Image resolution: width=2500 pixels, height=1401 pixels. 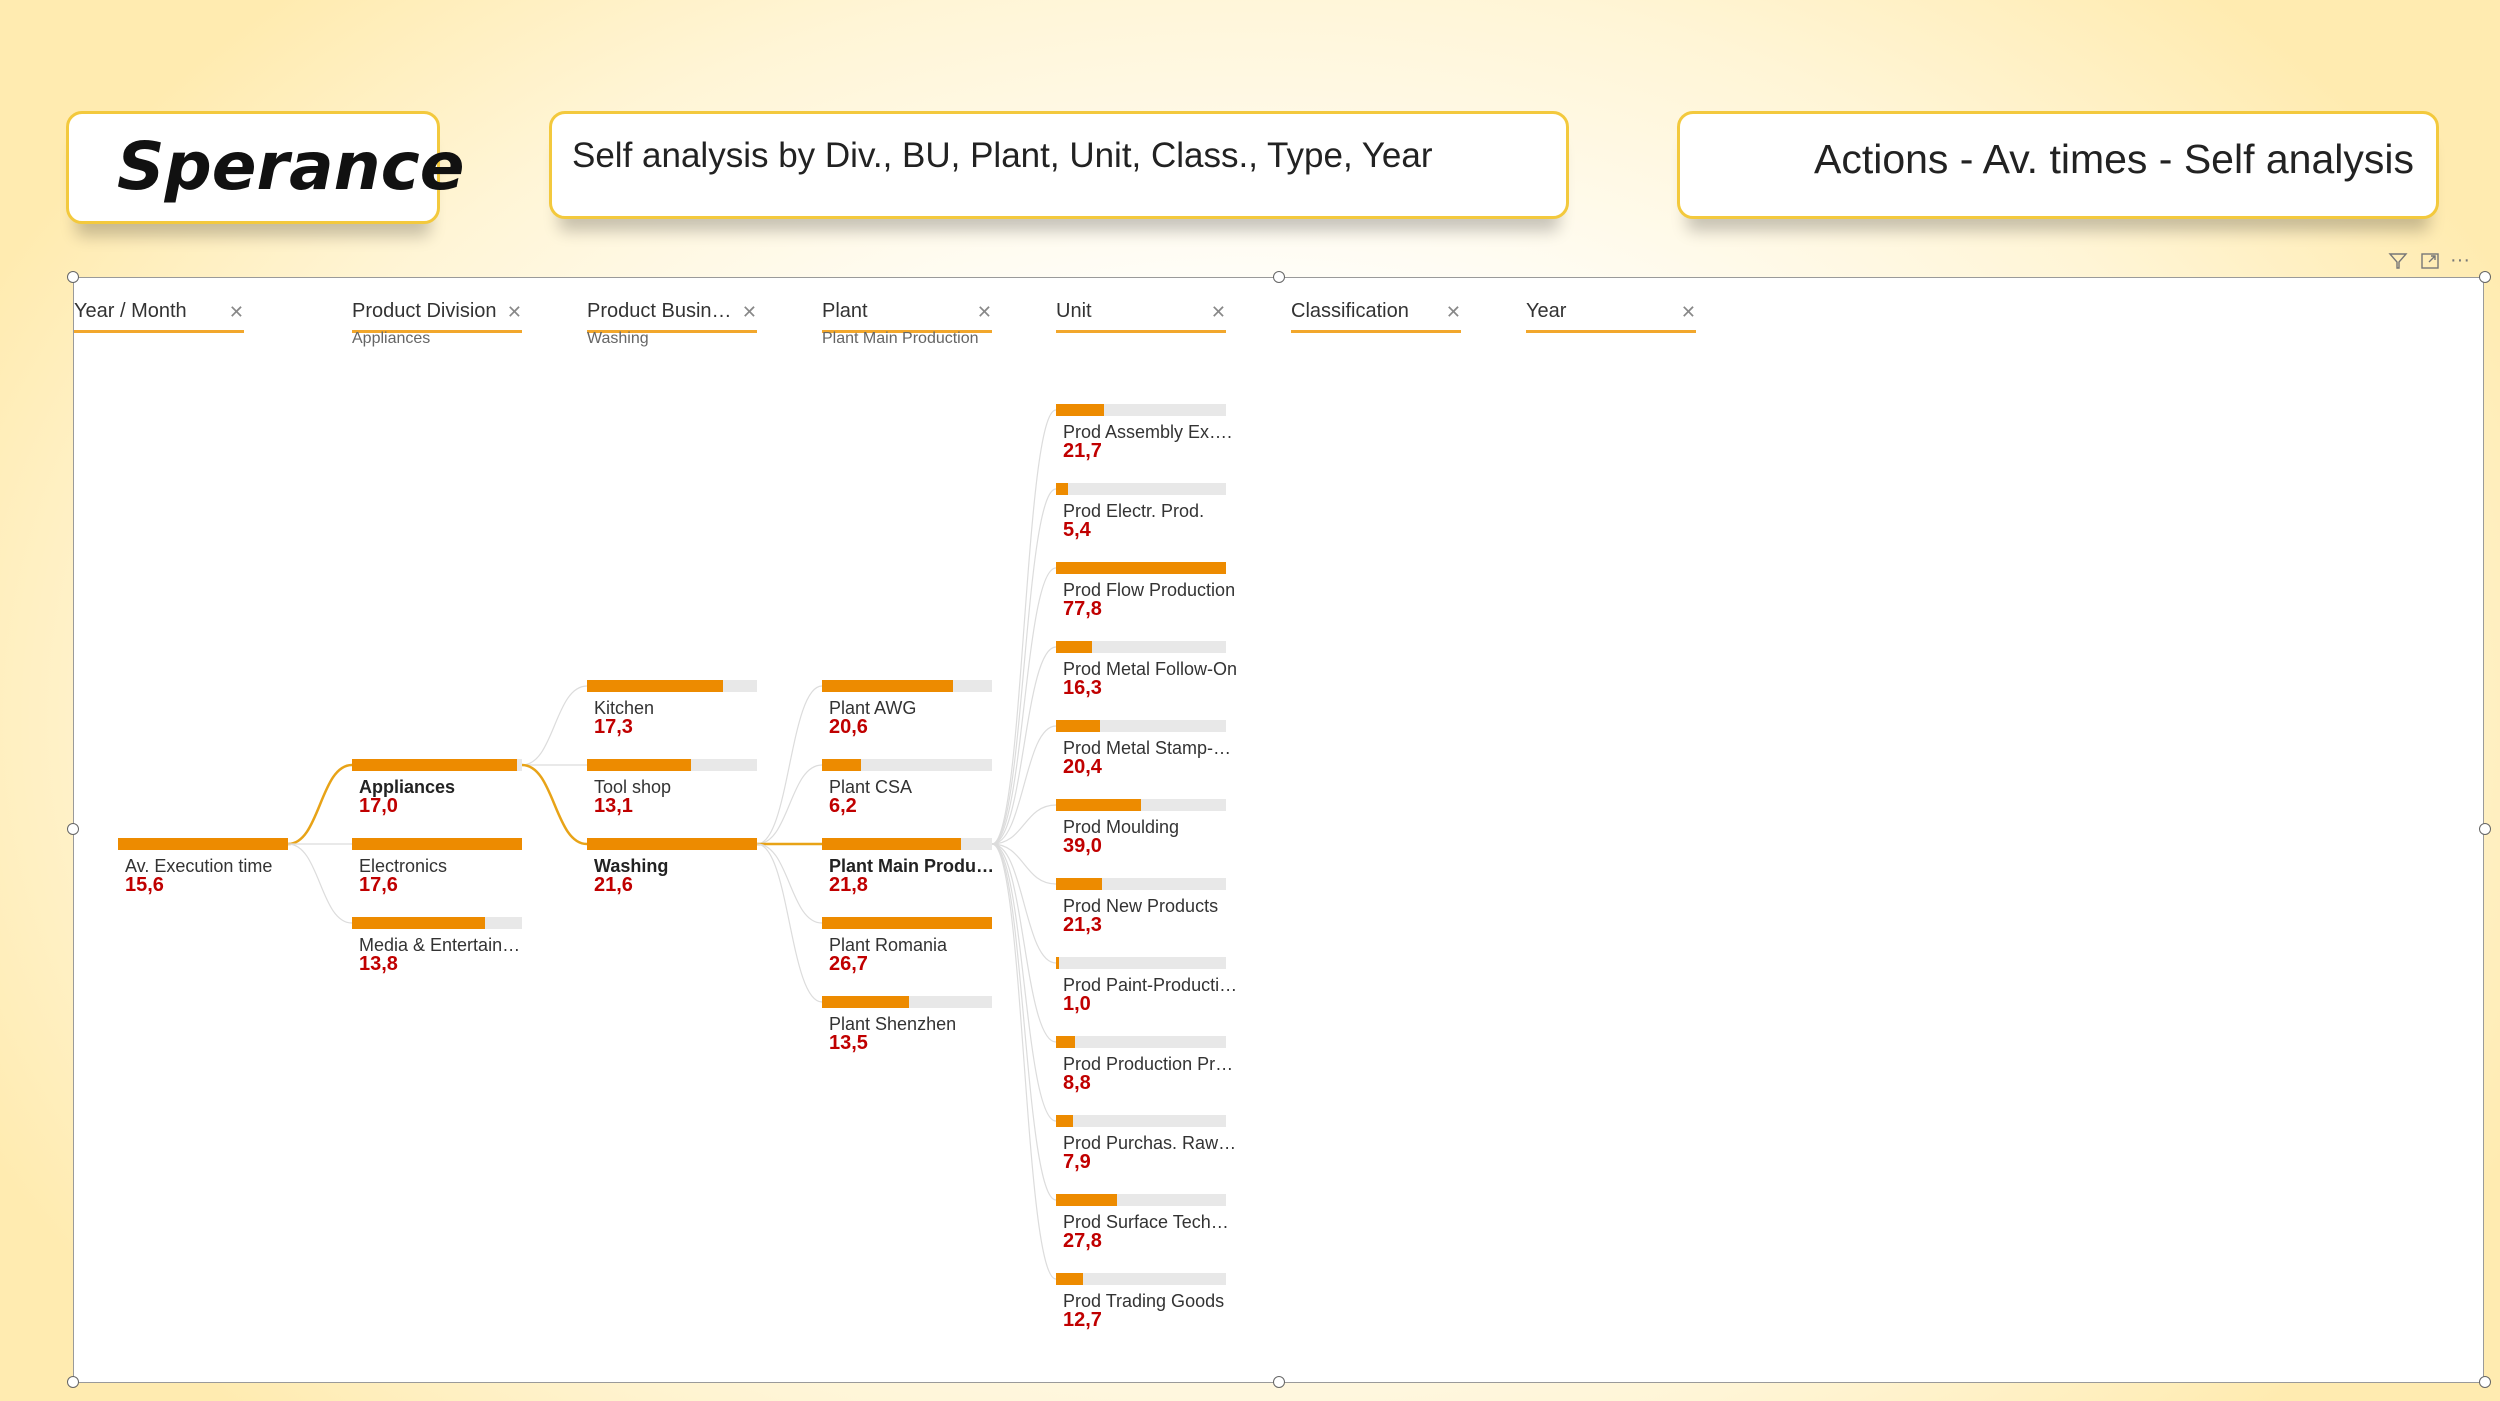 What do you see at coordinates (613, 806) in the screenshot?
I see `node-value: 13,1` at bounding box center [613, 806].